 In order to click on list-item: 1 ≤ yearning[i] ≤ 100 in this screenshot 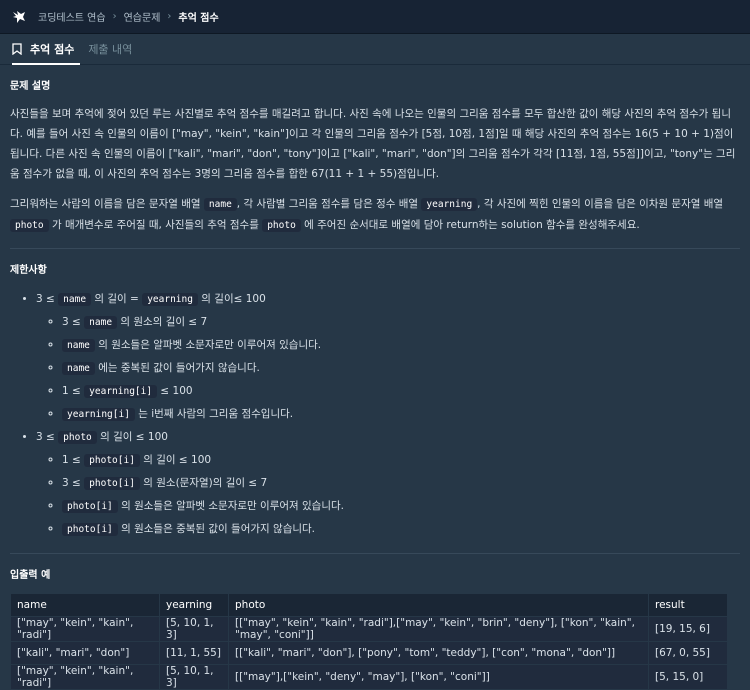, I will do `click(401, 391)`.